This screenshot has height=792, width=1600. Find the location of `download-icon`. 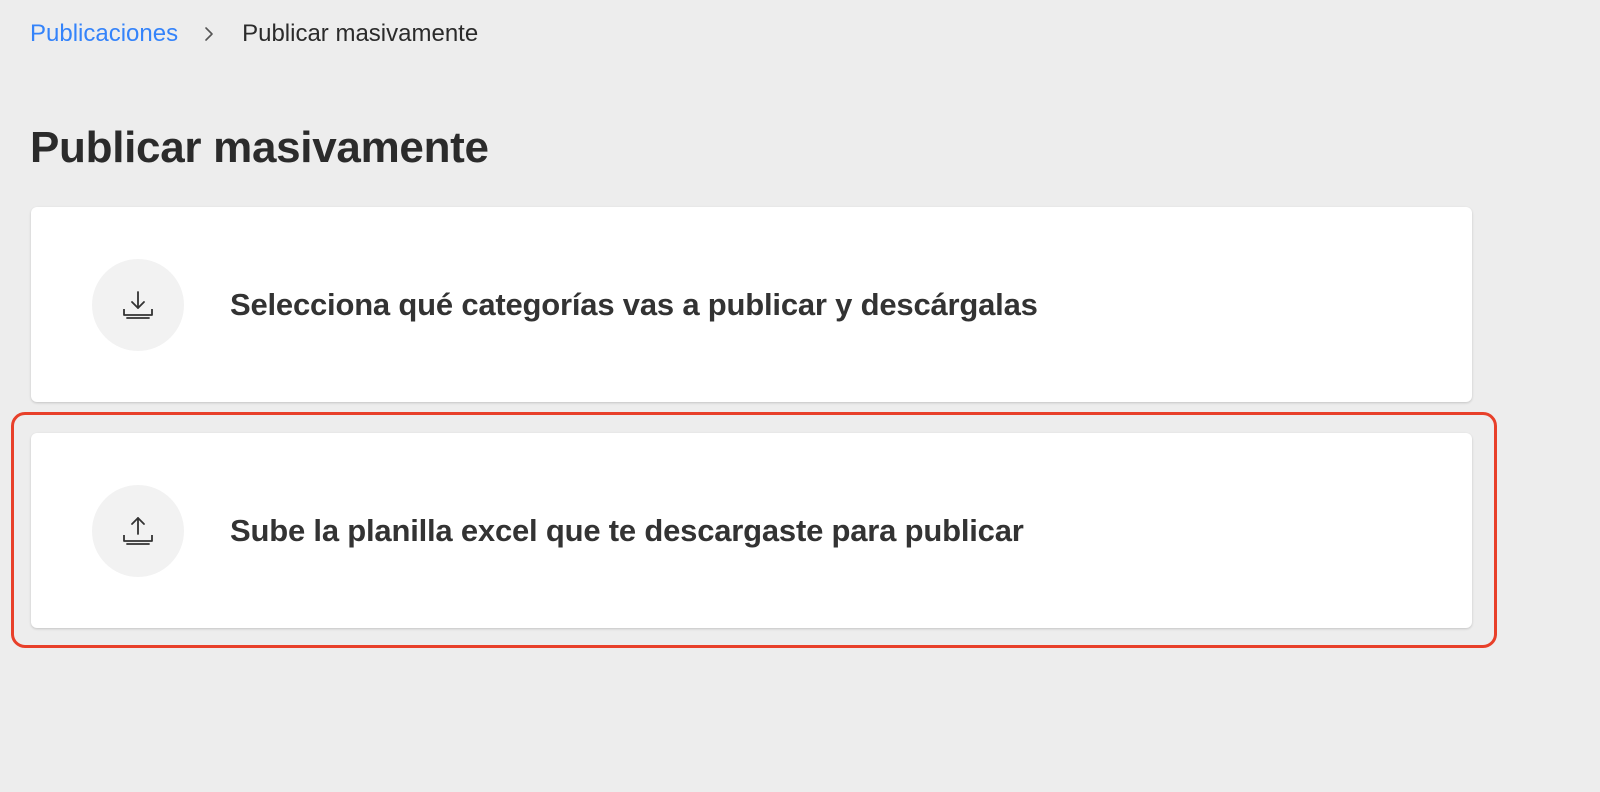

download-icon is located at coordinates (138, 304).